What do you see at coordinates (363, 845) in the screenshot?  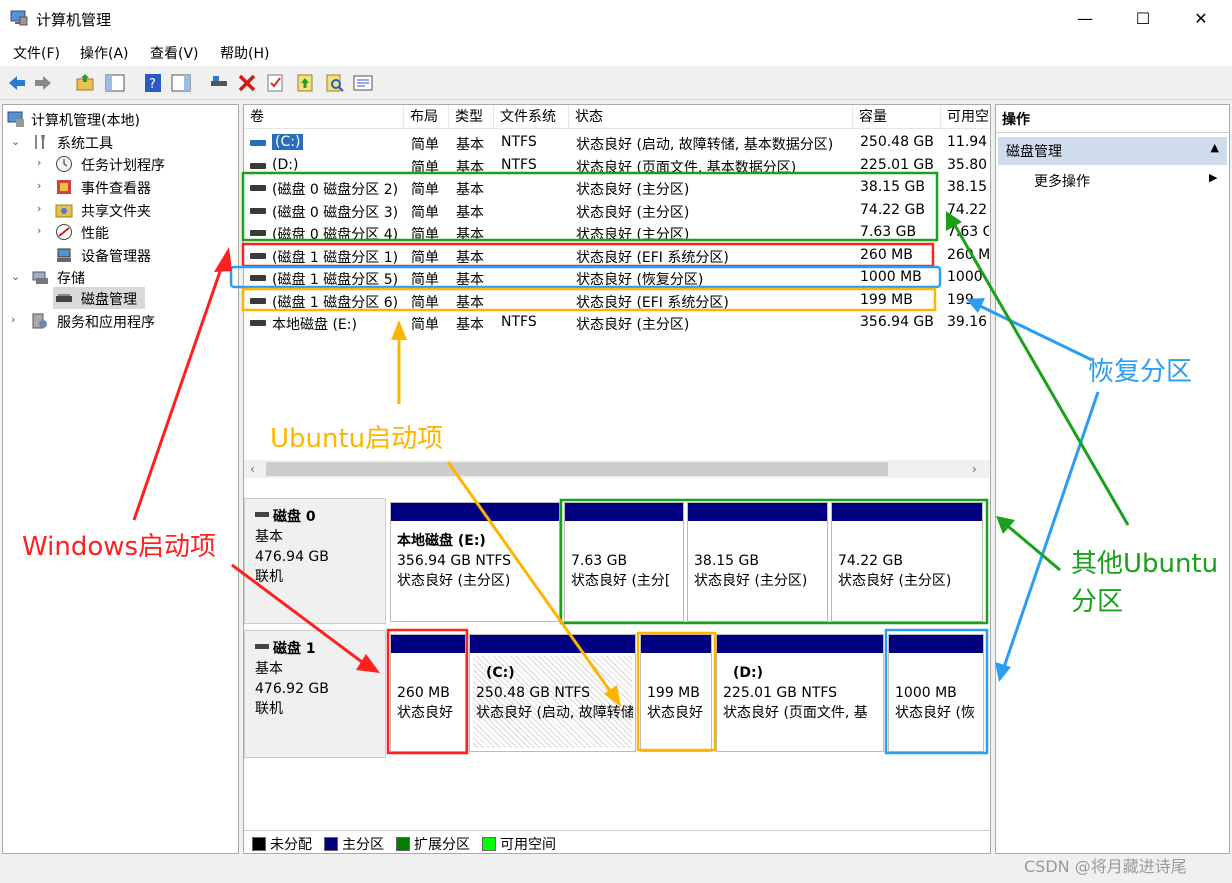 I see `legend-label: 主分区` at bounding box center [363, 845].